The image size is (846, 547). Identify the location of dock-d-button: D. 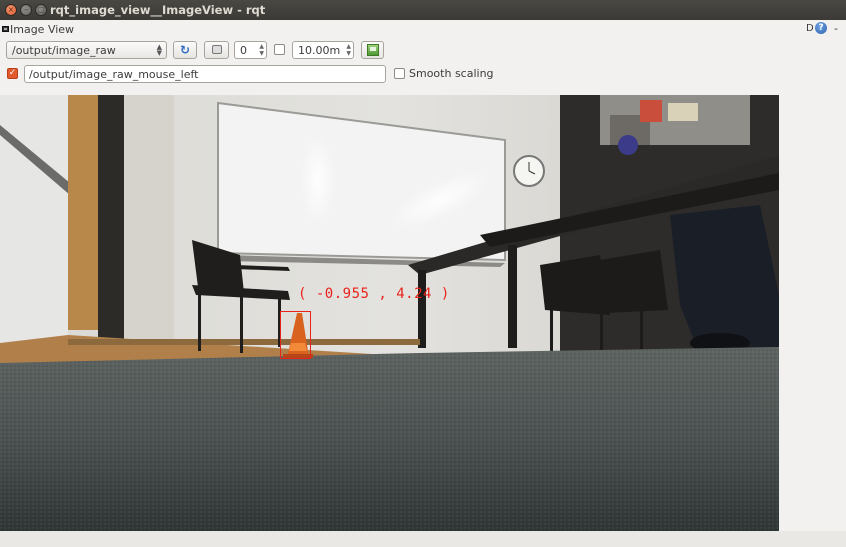
(810, 28).